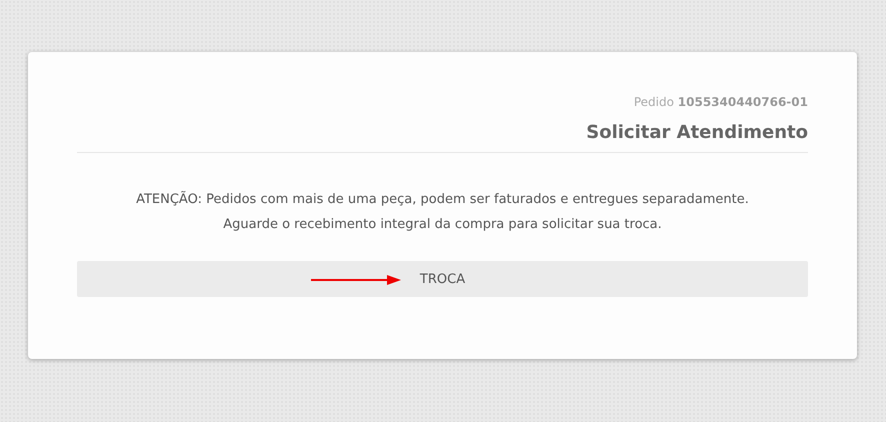 The image size is (886, 422). Describe the element at coordinates (442, 199) in the screenshot. I see `notice-text: ATENÇÃO: Pedidos com mais de uma peça, podem ser faturados e entregues separadamente.` at that location.